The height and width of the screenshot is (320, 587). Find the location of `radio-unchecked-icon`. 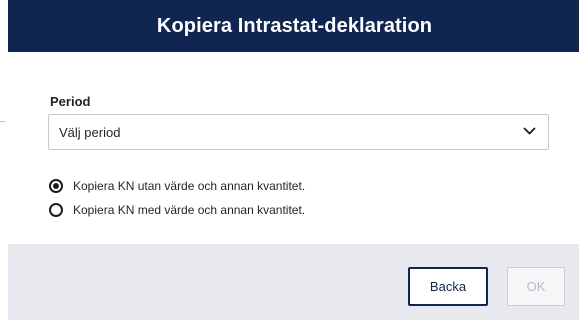

radio-unchecked-icon is located at coordinates (56, 210).